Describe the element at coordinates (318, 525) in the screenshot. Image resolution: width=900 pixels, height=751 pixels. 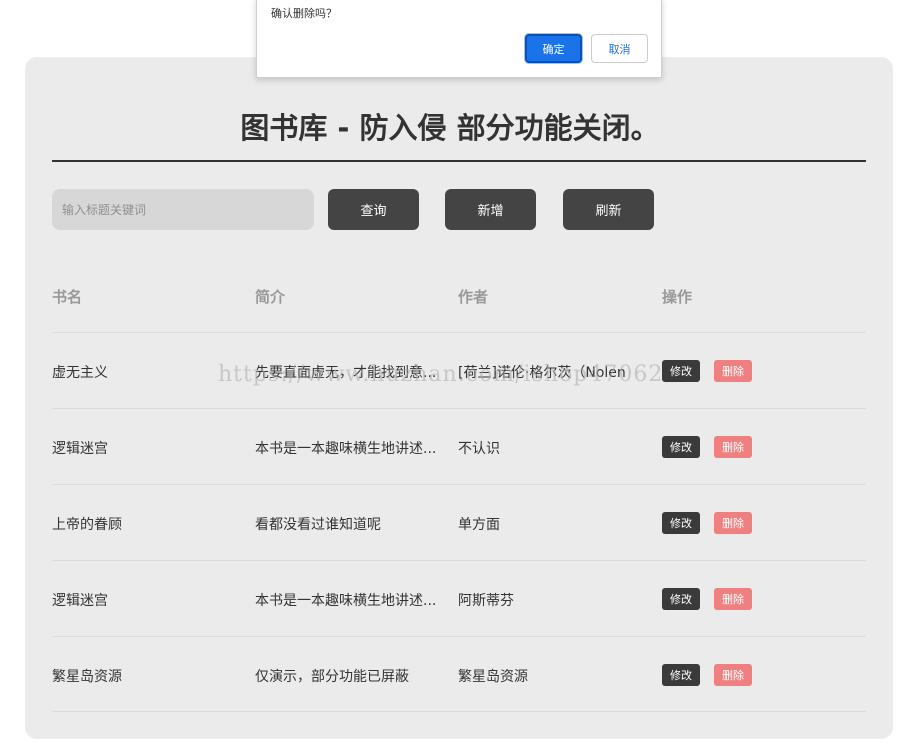
I see `table-cell-intro: 看都没看过谁知道呢` at that location.